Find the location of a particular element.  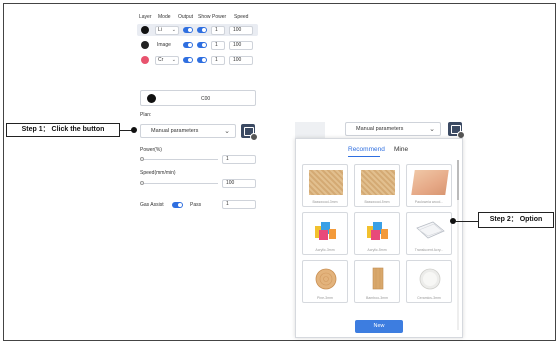

material-tile-acrylic-5mm: Acrylic-5mm is located at coordinates (377, 233).